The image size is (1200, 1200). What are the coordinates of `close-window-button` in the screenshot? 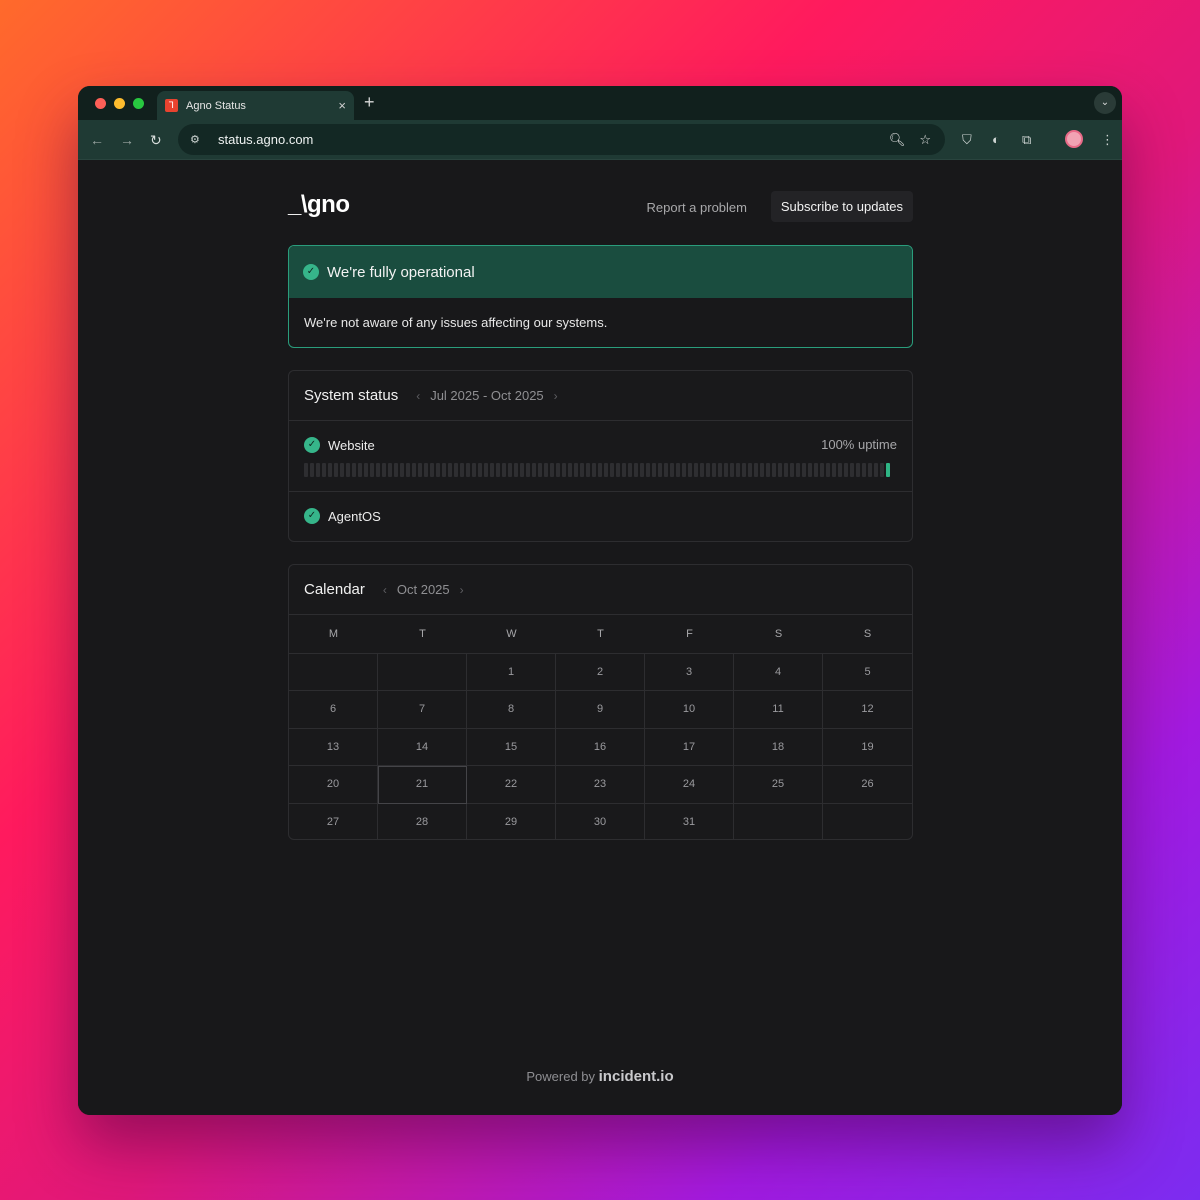 It's located at (100, 103).